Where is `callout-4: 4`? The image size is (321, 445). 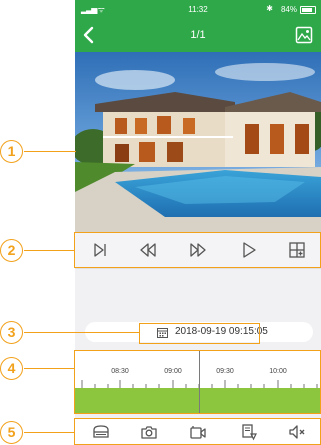
callout-4: 4 is located at coordinates (12, 369).